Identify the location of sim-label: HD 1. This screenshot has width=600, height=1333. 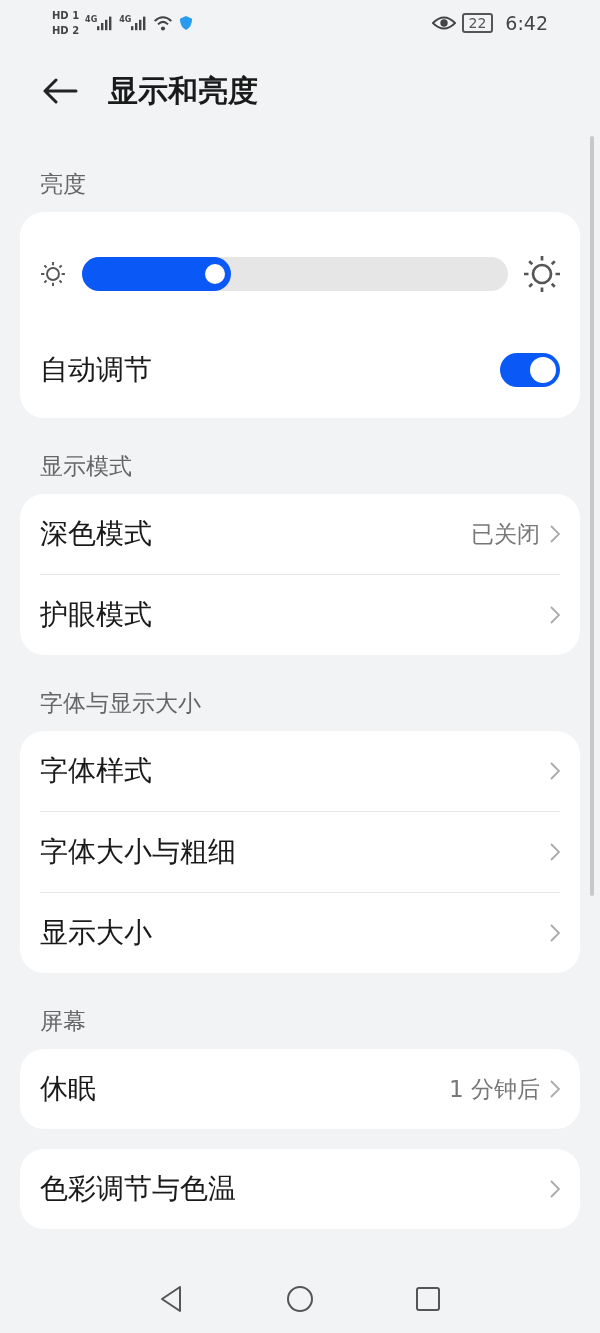
(66, 15).